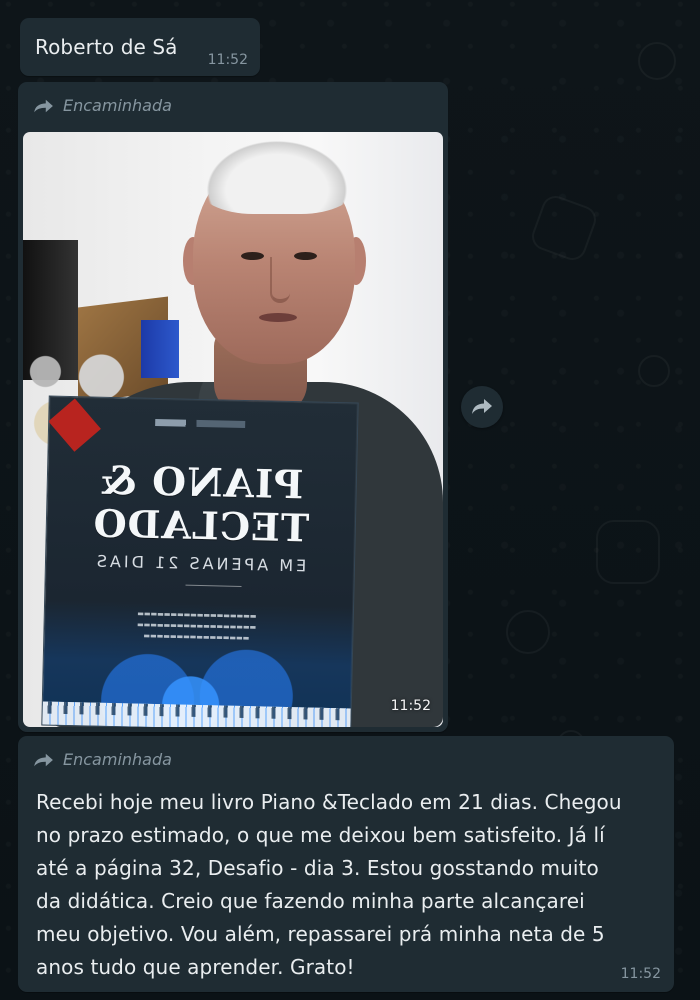 The height and width of the screenshot is (1000, 700). What do you see at coordinates (277, 174) in the screenshot?
I see `person-hair` at bounding box center [277, 174].